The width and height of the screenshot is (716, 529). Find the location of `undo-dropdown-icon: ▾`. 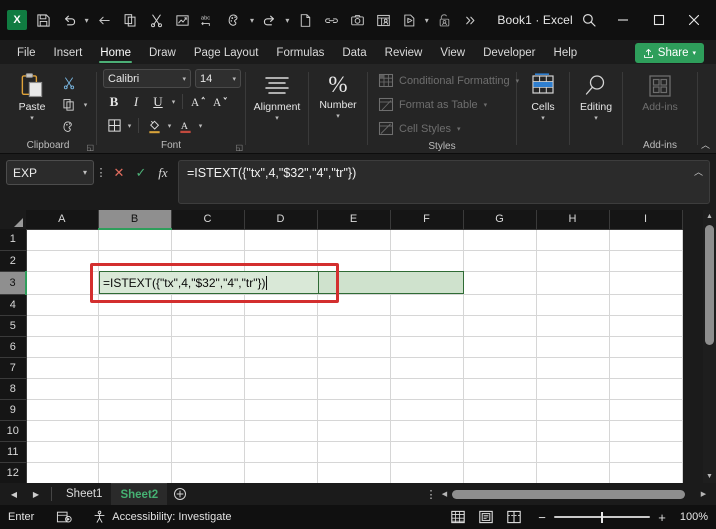

undo-dropdown-icon: ▾ is located at coordinates (86, 20).